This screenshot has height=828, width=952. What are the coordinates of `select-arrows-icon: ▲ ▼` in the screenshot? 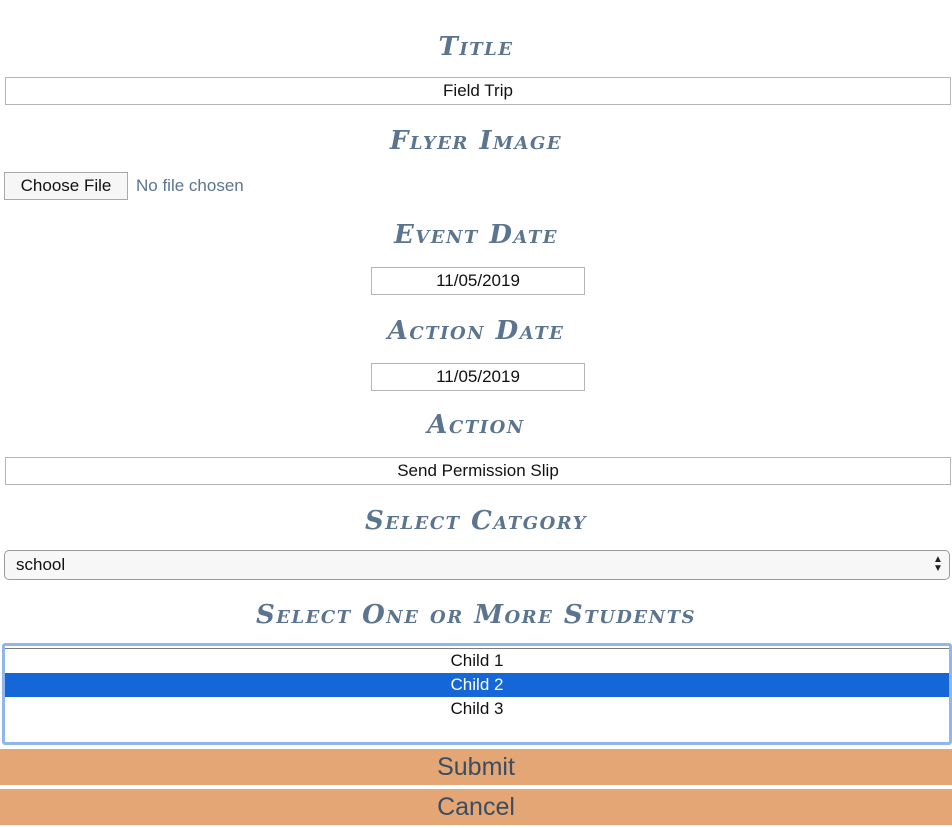 It's located at (938, 564).